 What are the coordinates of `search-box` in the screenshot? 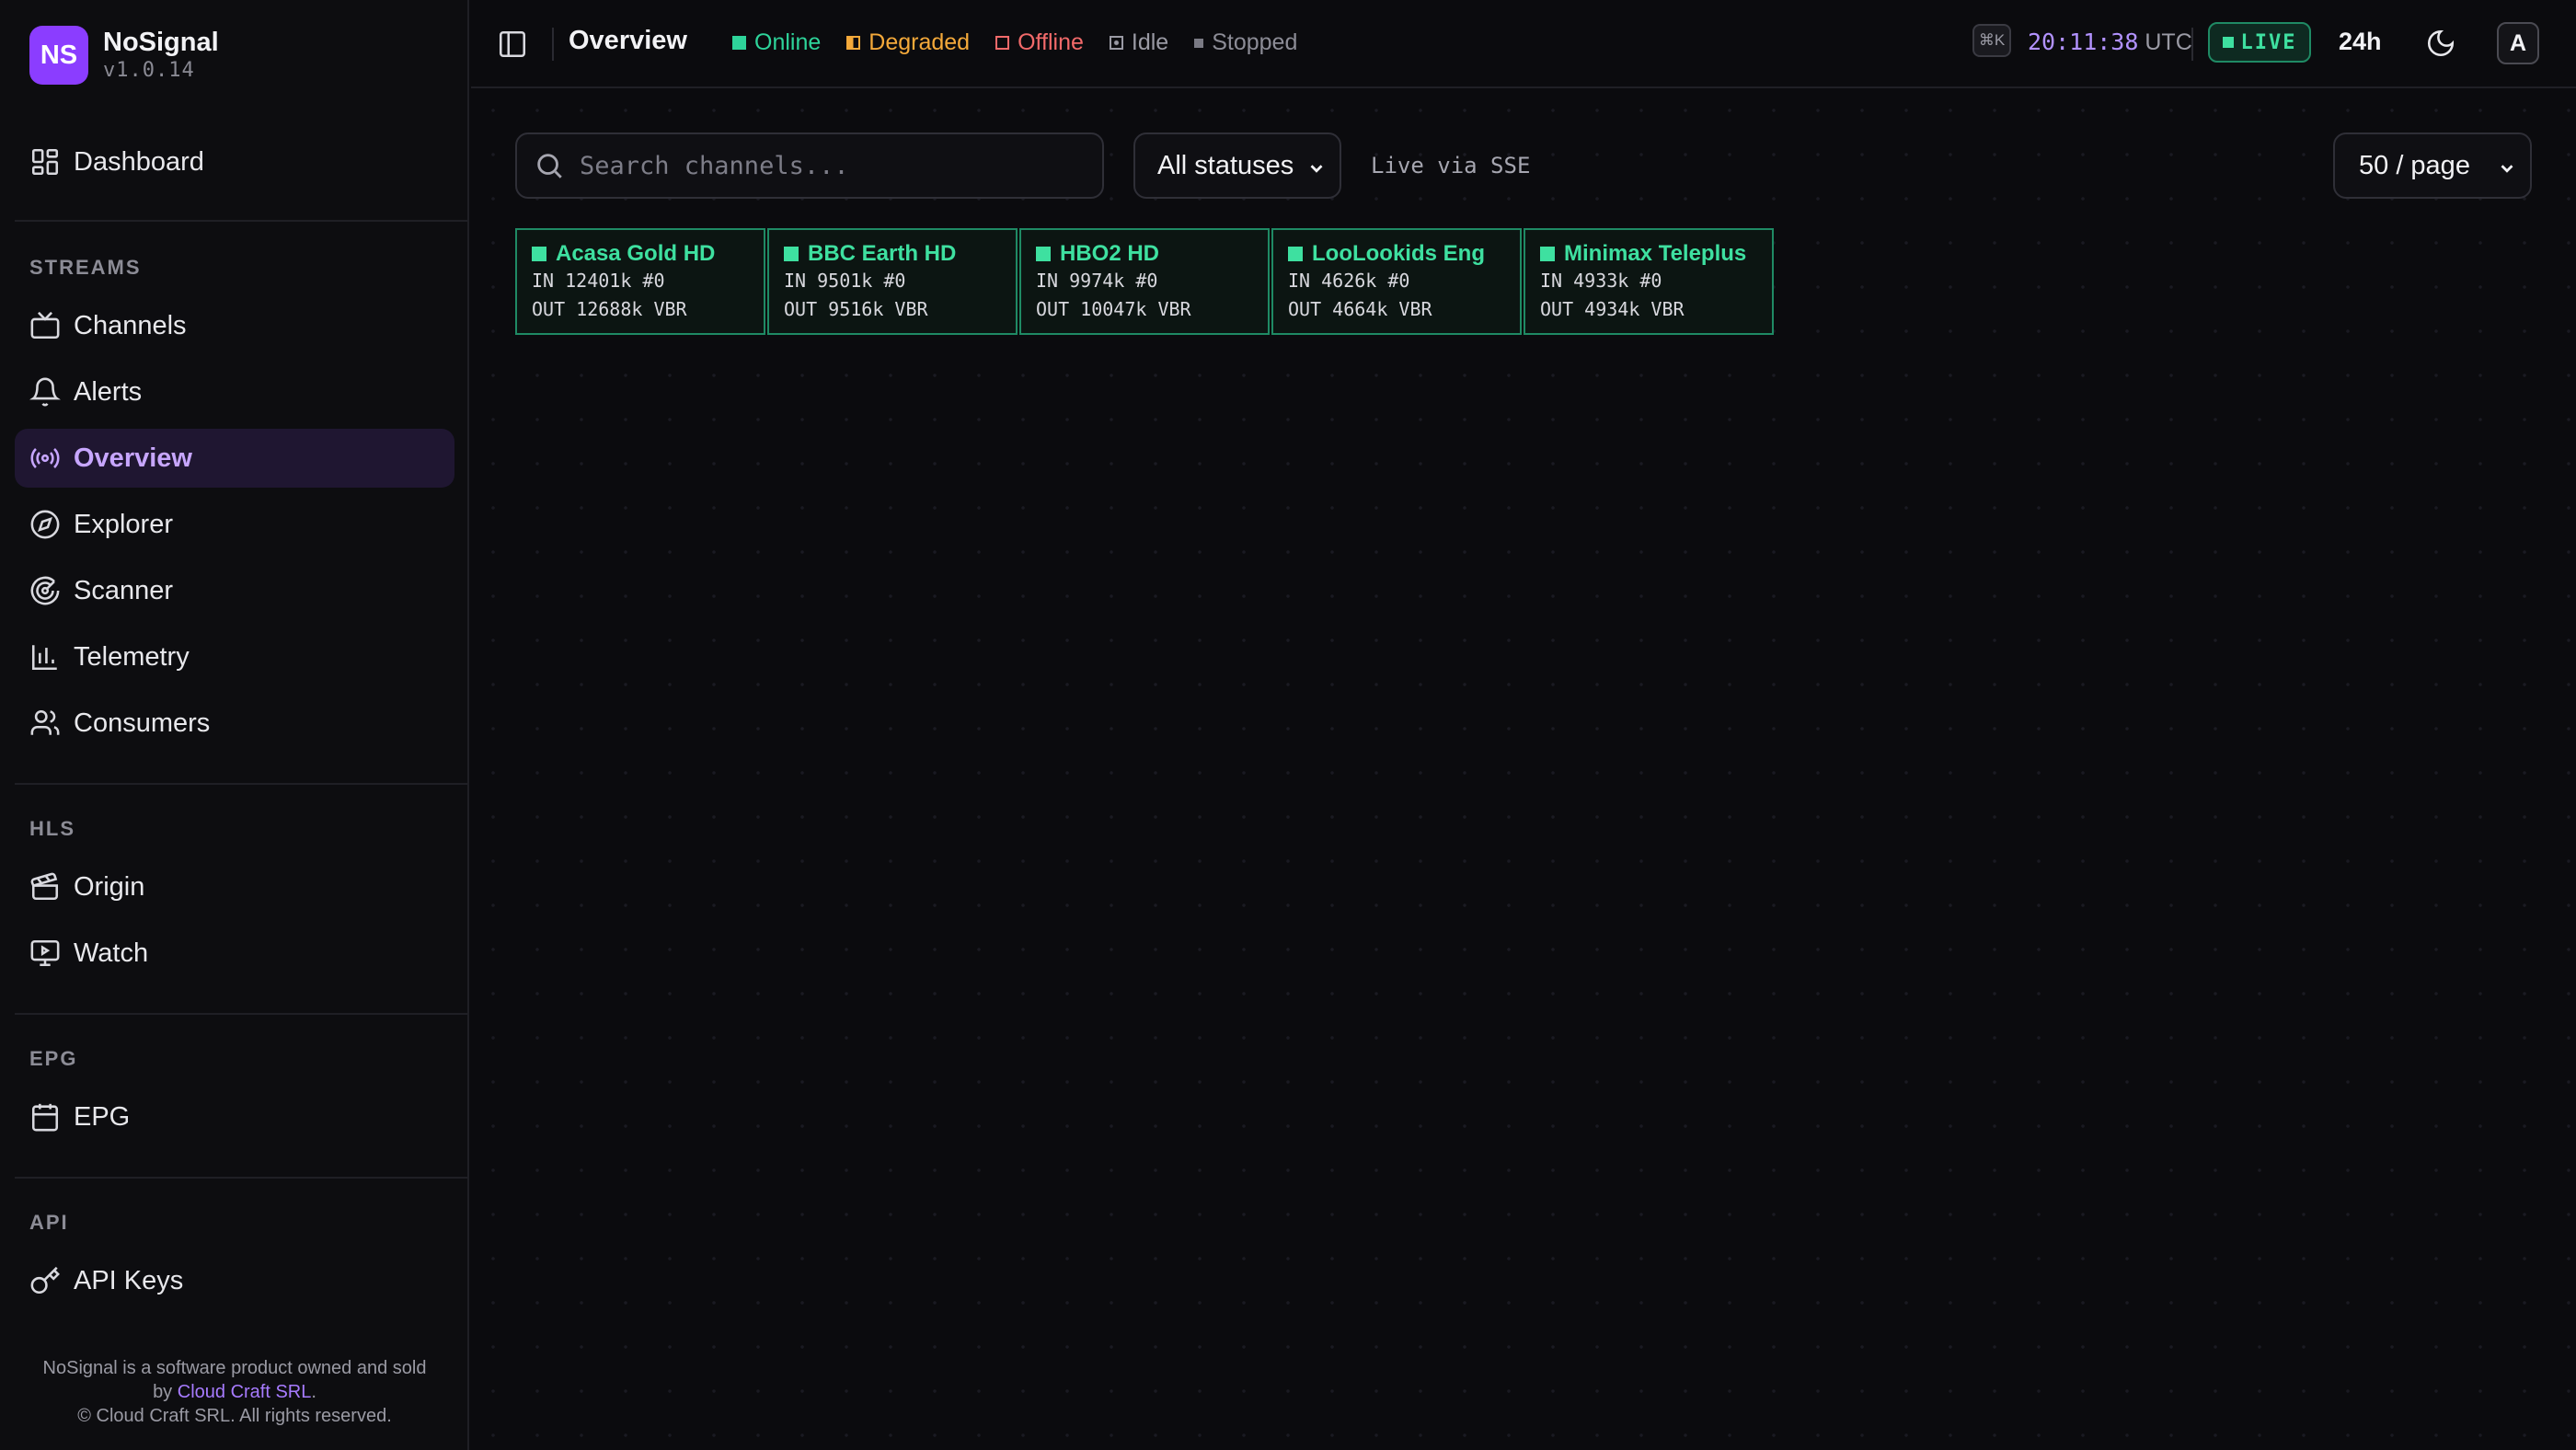 It's located at (809, 165).